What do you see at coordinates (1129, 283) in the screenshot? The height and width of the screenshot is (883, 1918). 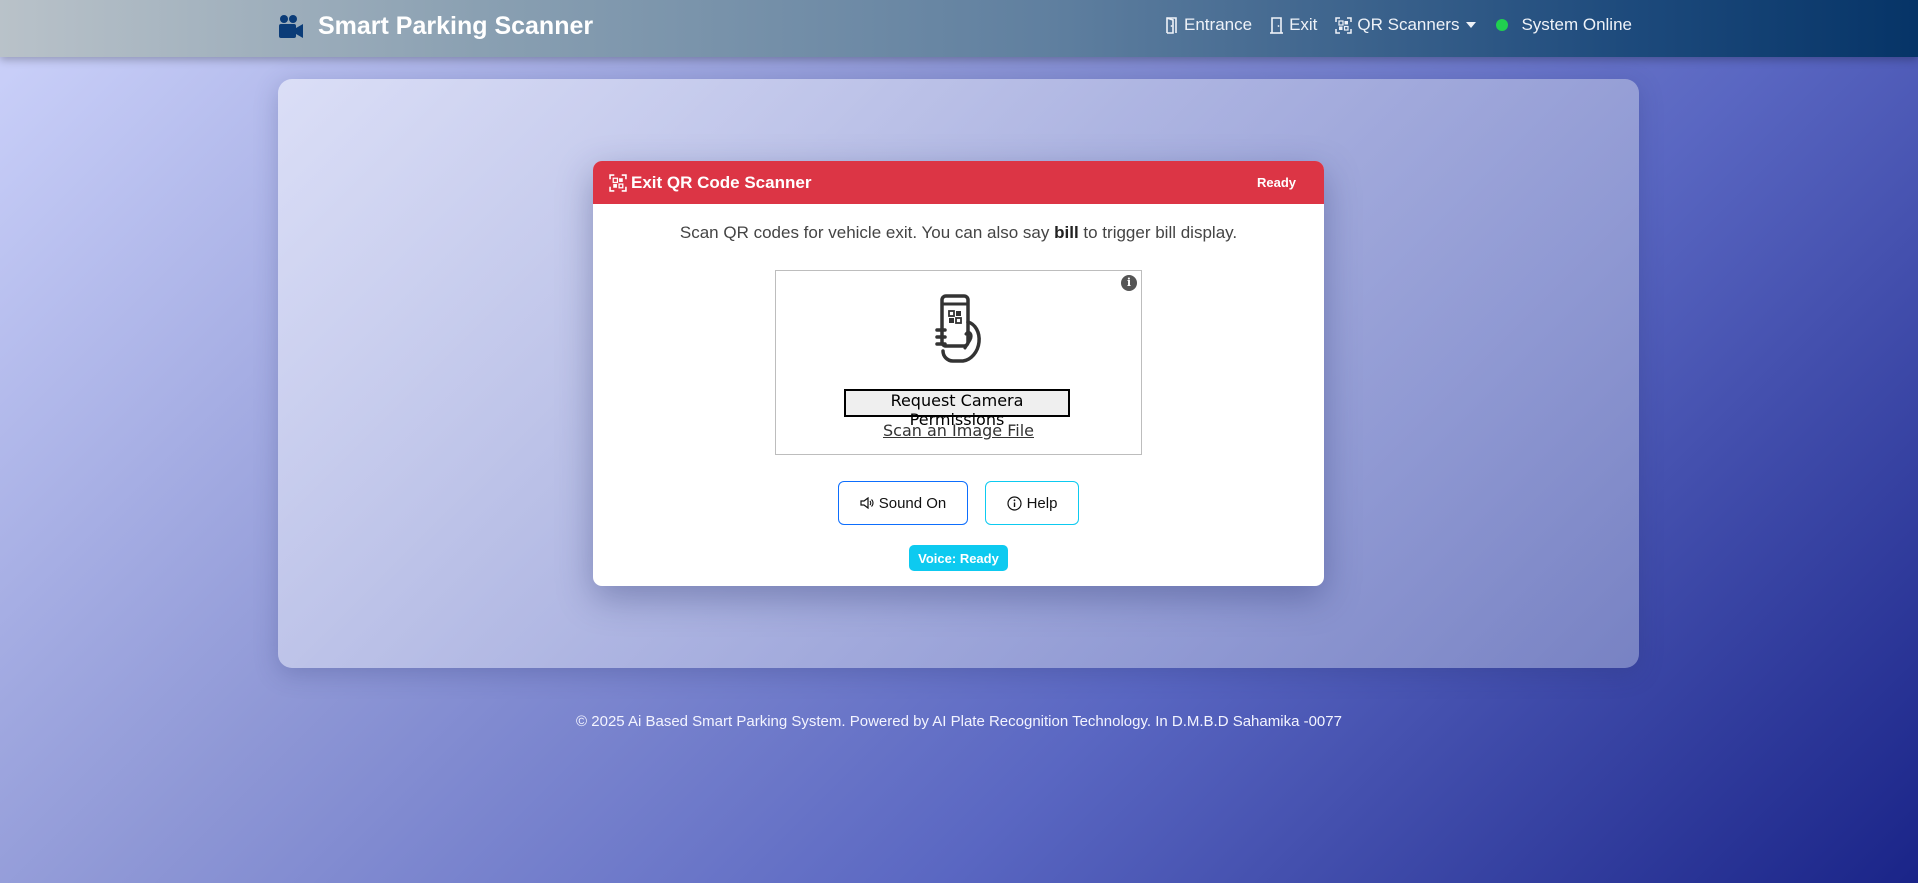 I see `info-icon: i` at bounding box center [1129, 283].